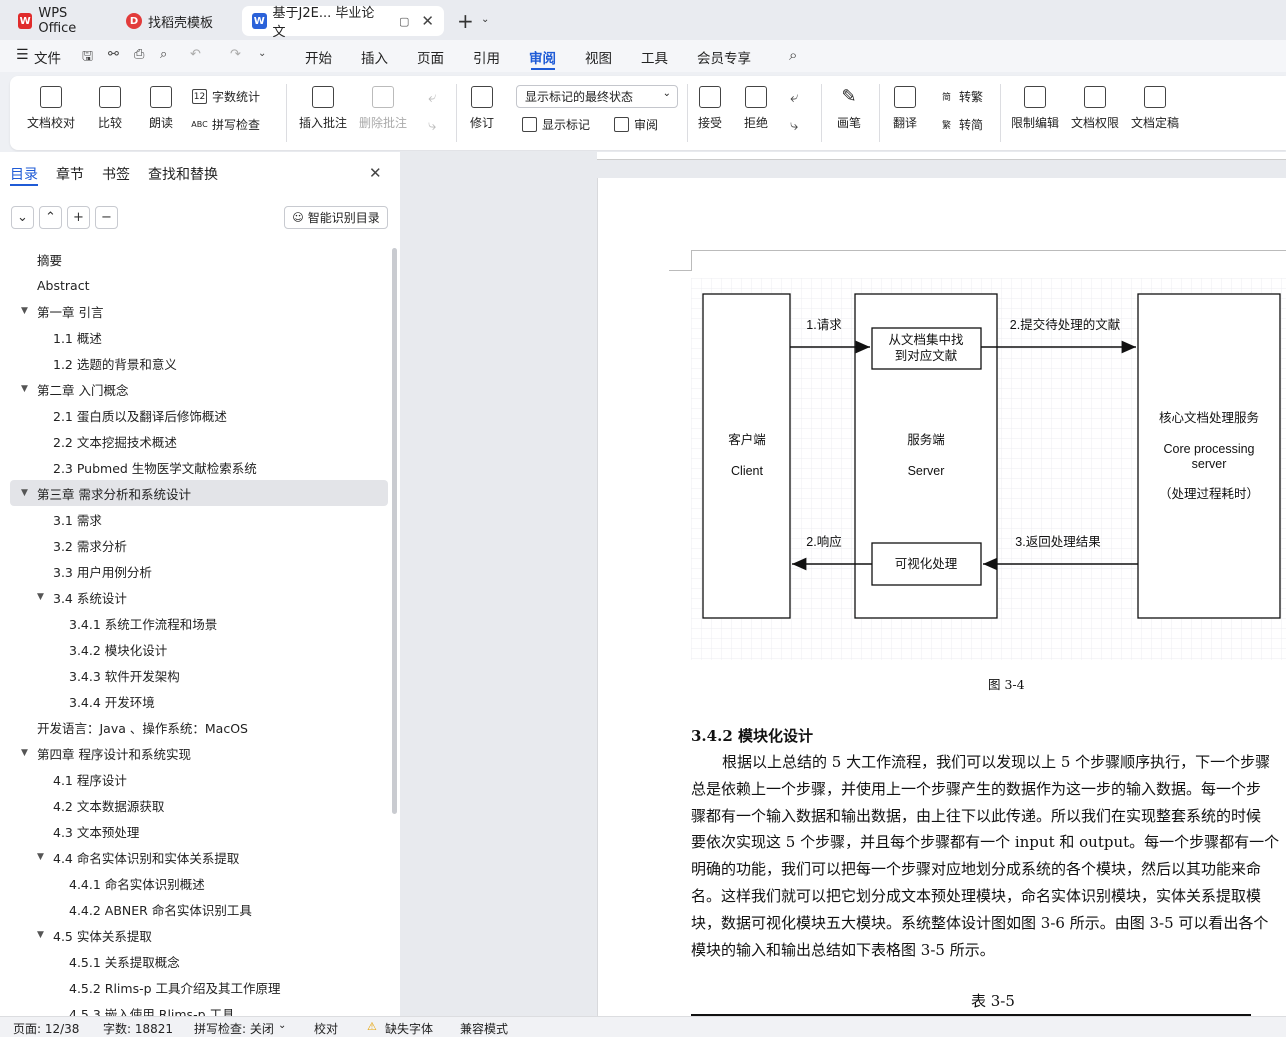 This screenshot has height=1037, width=1286. Describe the element at coordinates (199, 701) in the screenshot. I see `toc-item: 3.4.4 开发环境` at that location.